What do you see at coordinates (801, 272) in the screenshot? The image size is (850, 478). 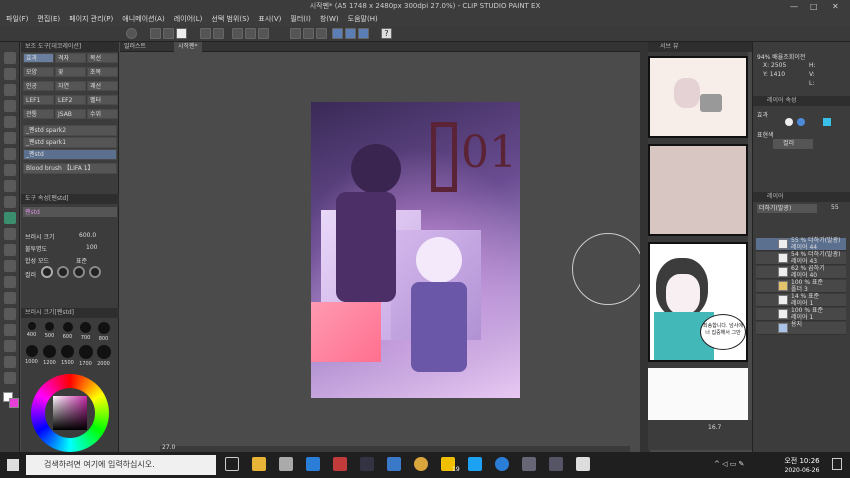 I see `layer-row: 62 % 곱하기 레이어 40` at bounding box center [801, 272].